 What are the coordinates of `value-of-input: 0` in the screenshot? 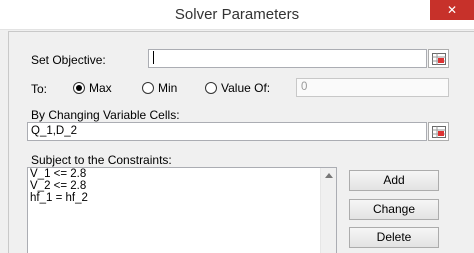 It's located at (372, 87).